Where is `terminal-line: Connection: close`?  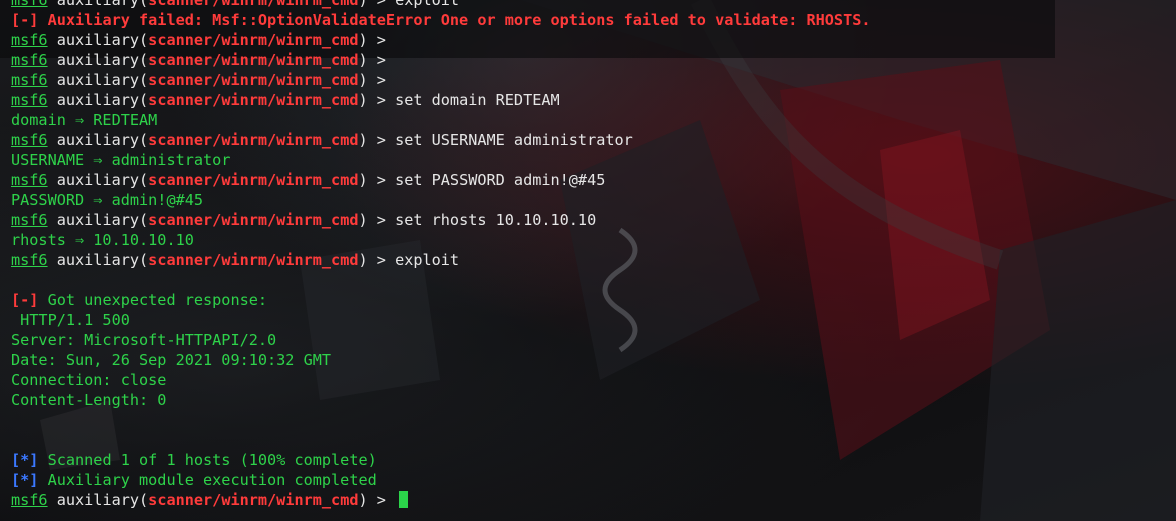
terminal-line: Connection: close is located at coordinates (593, 380).